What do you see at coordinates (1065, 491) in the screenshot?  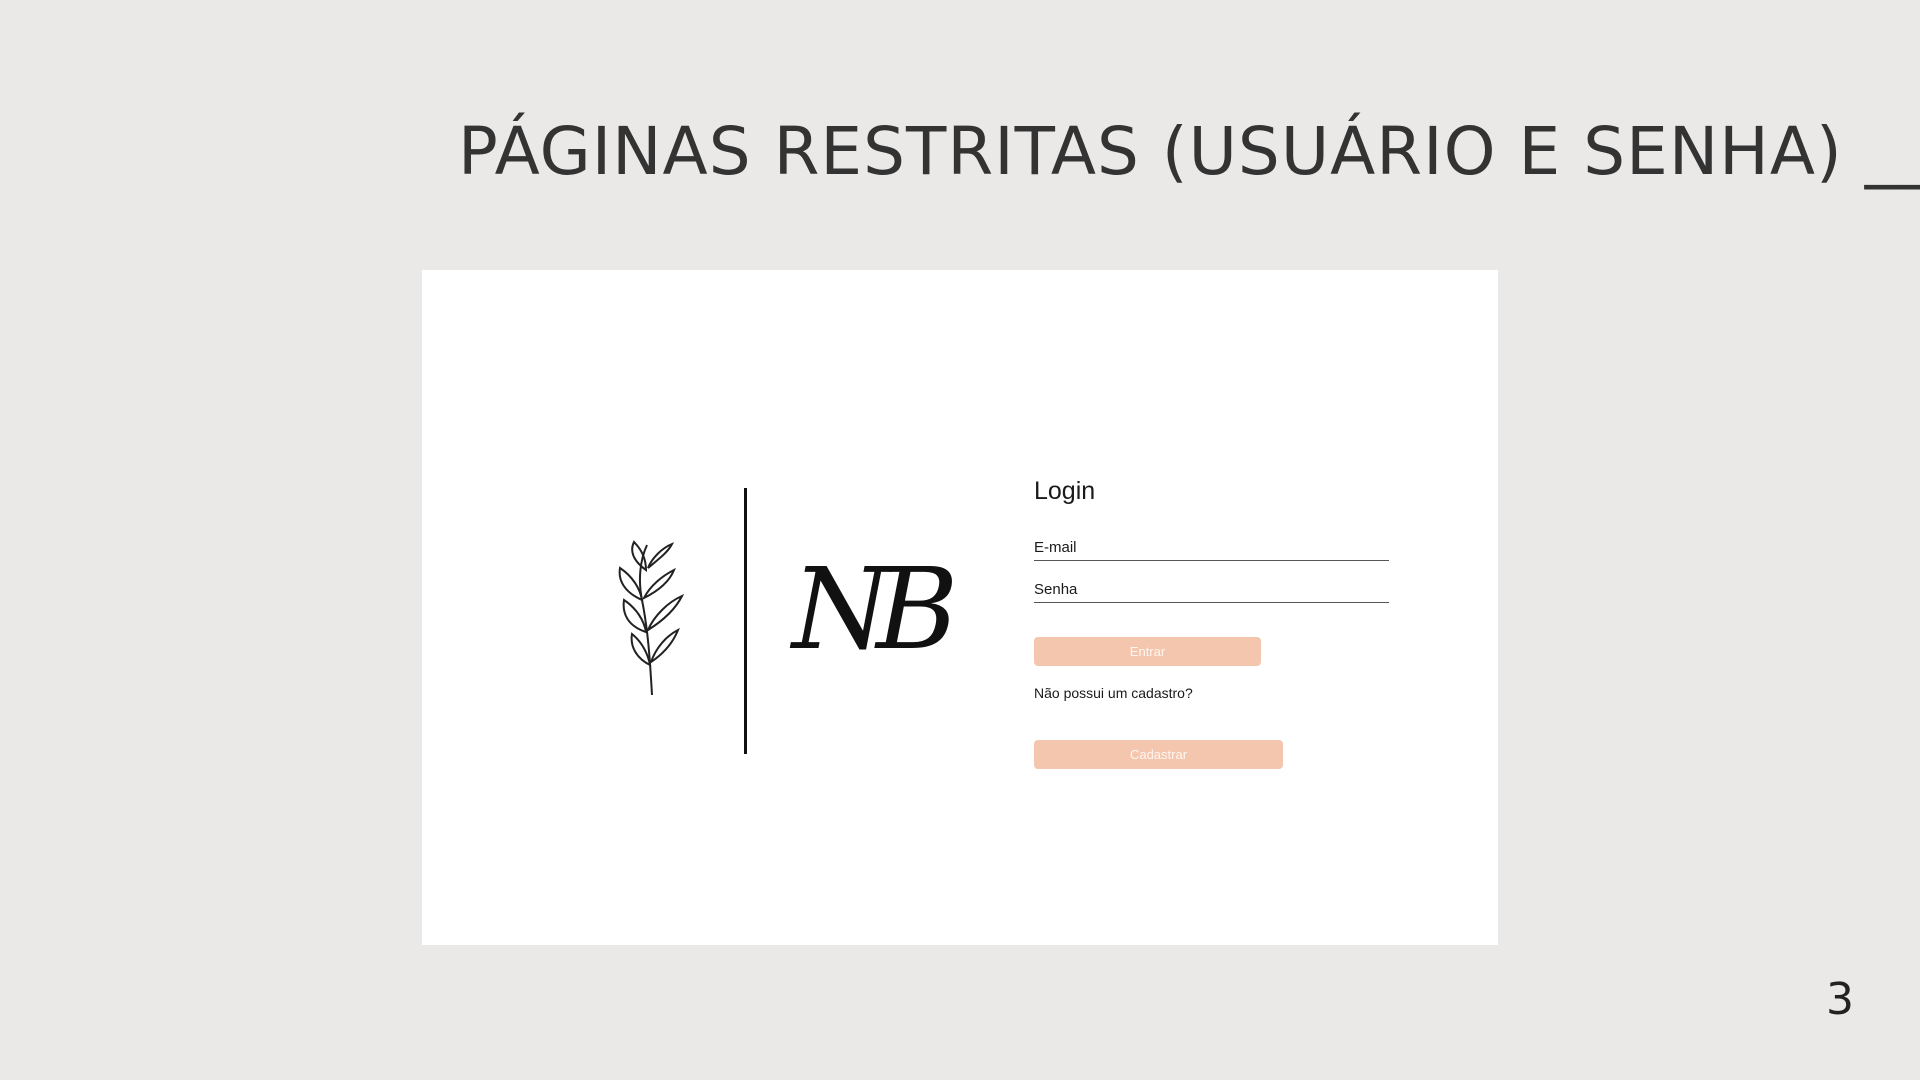 I see `login-title: Login` at bounding box center [1065, 491].